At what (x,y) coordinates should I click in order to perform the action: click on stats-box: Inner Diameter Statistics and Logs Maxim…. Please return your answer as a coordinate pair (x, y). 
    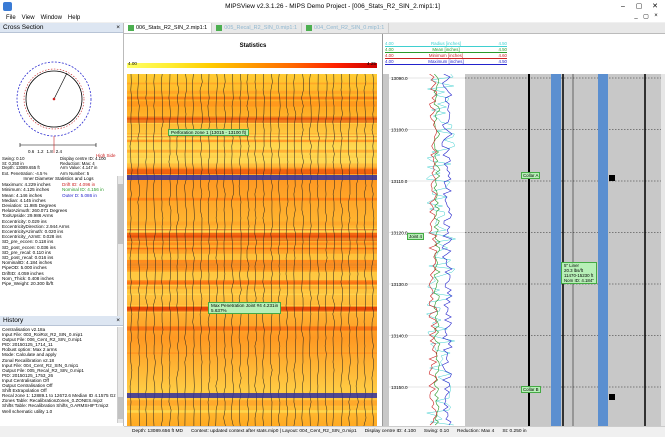
    Looking at the image, I should click on (58, 251).